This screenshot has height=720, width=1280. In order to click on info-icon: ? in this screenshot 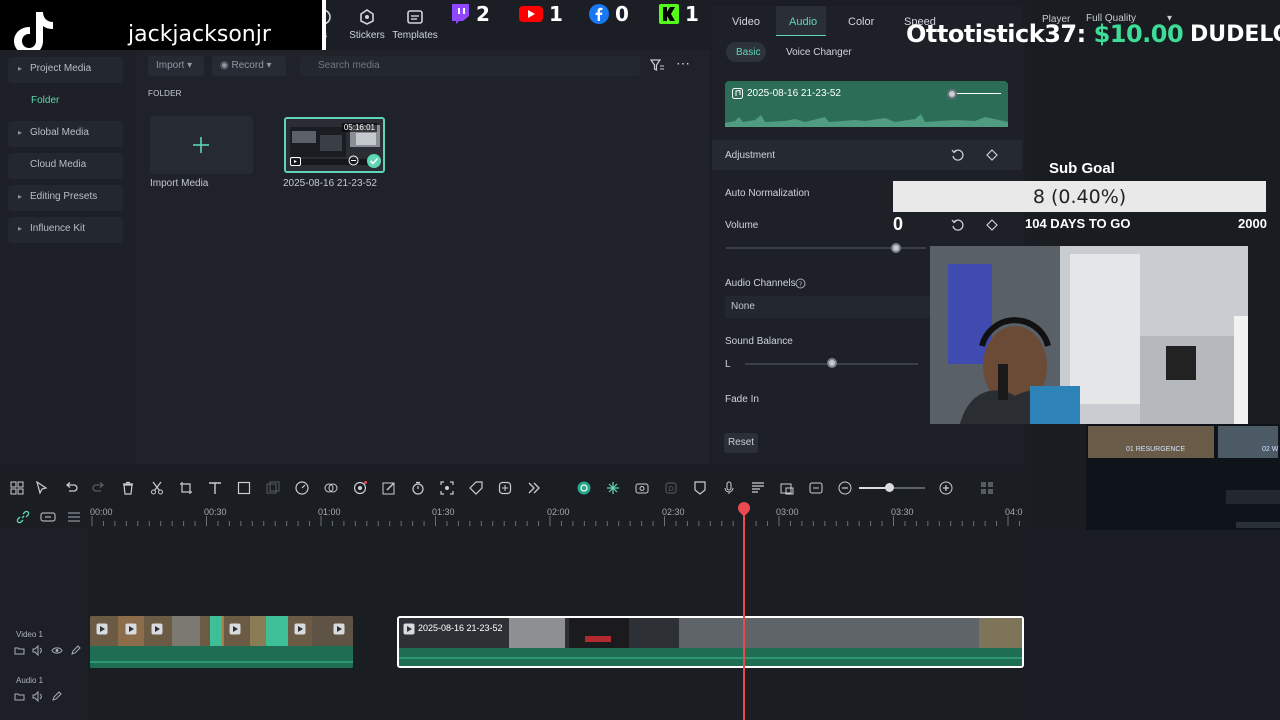, I will do `click(800, 283)`.